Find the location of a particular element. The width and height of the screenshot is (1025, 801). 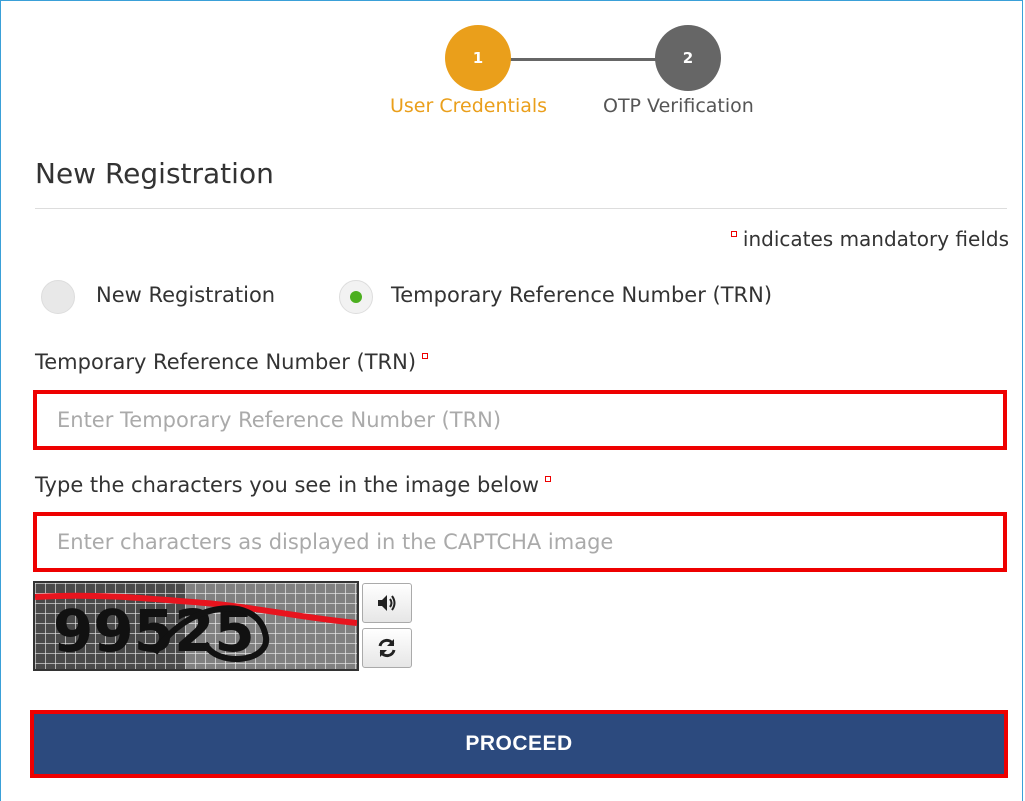

radio-selected-dot is located at coordinates (356, 297).